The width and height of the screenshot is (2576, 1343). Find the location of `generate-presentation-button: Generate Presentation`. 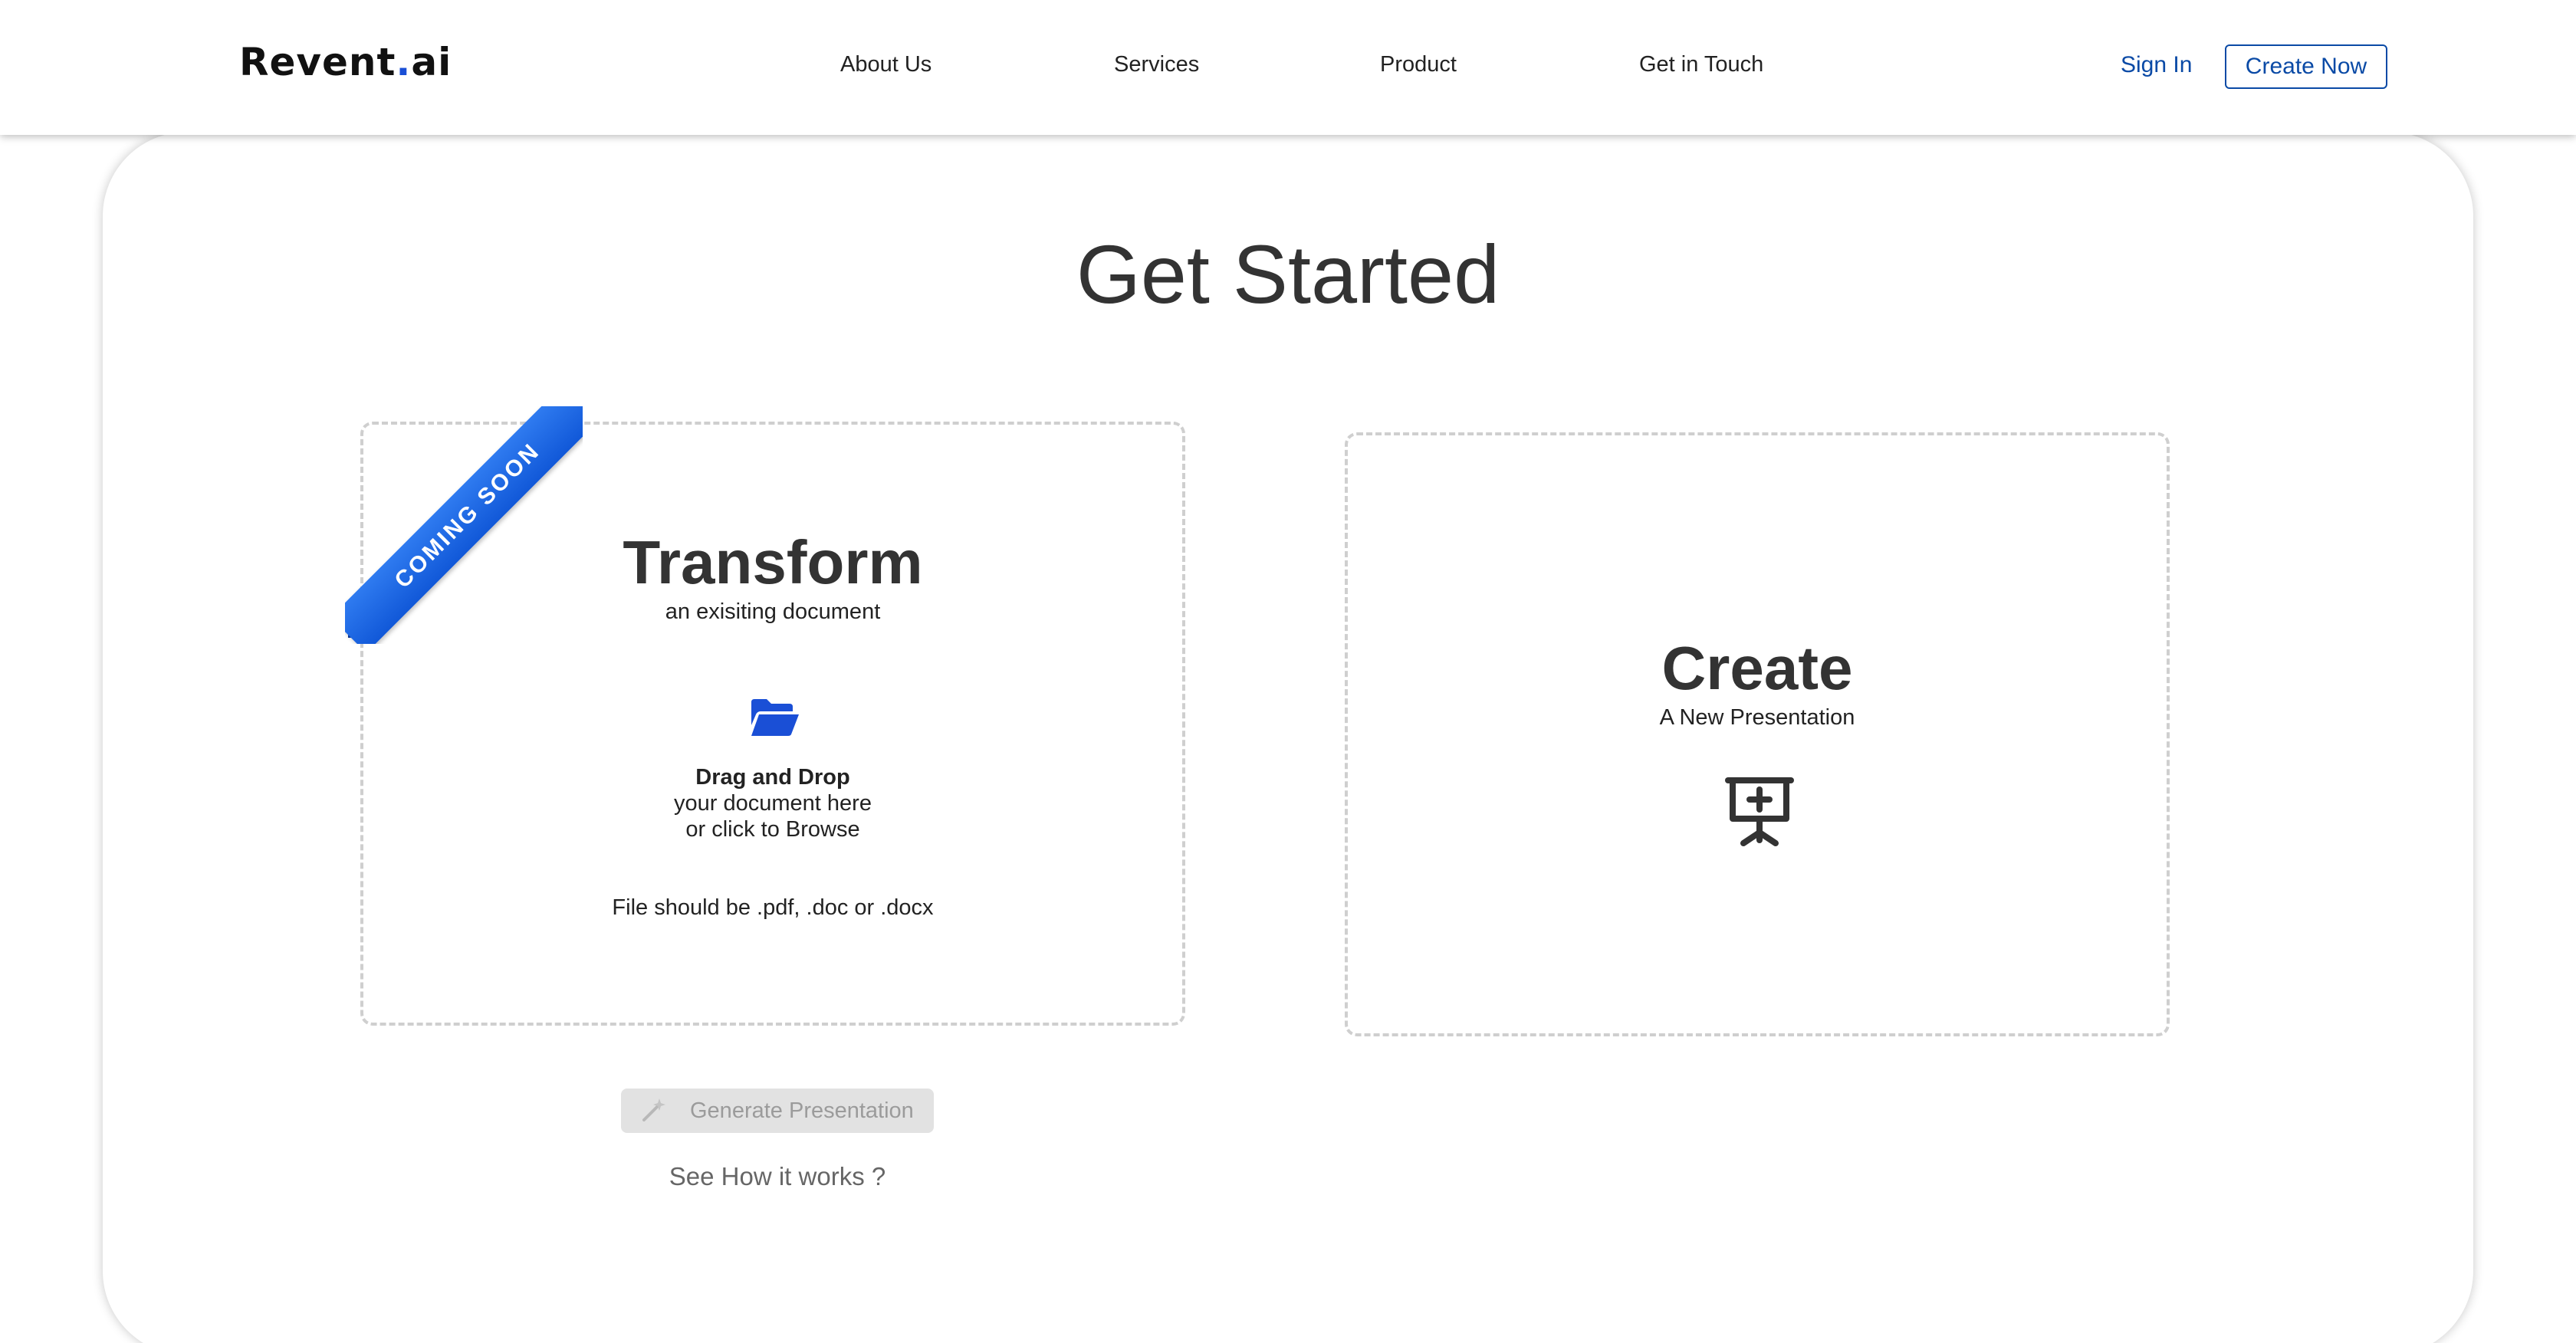

generate-presentation-button: Generate Presentation is located at coordinates (778, 1111).